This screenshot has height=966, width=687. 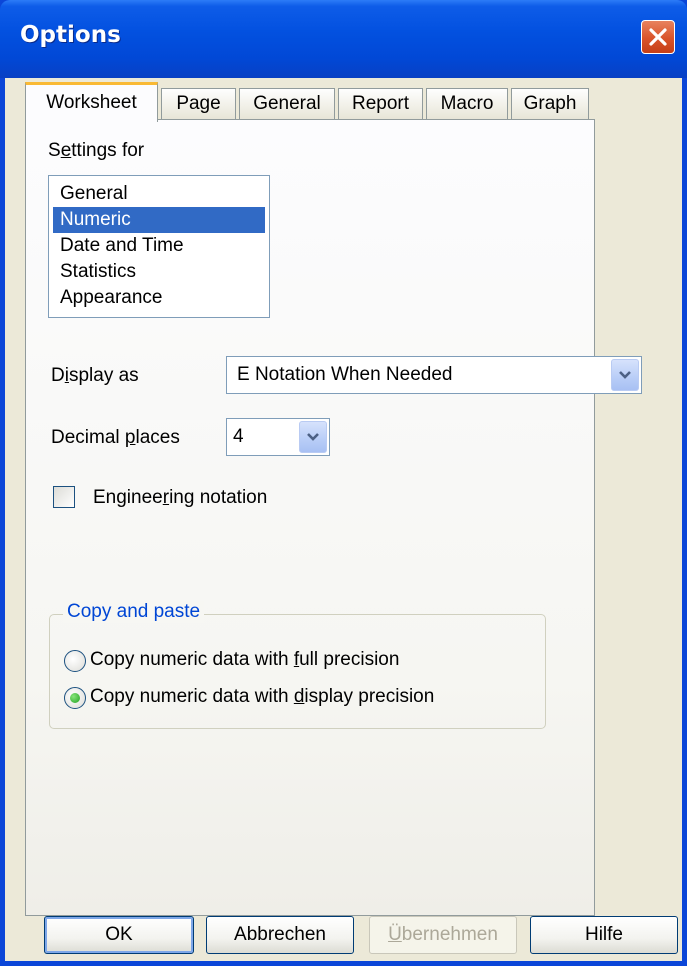 I want to click on list-item-date-and-time: Date and Time, so click(x=159, y=246).